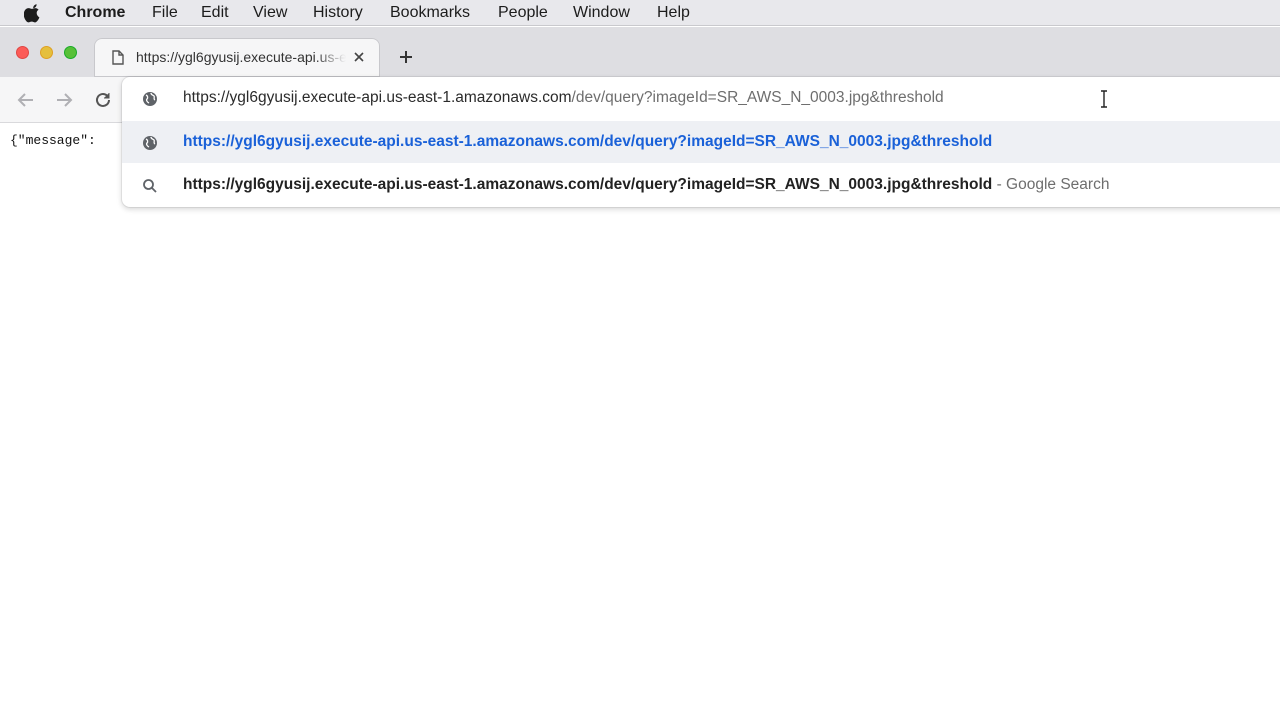 This screenshot has height=720, width=1280. Describe the element at coordinates (430, 13) in the screenshot. I see `menu-bookmarks: Bookmarks` at that location.